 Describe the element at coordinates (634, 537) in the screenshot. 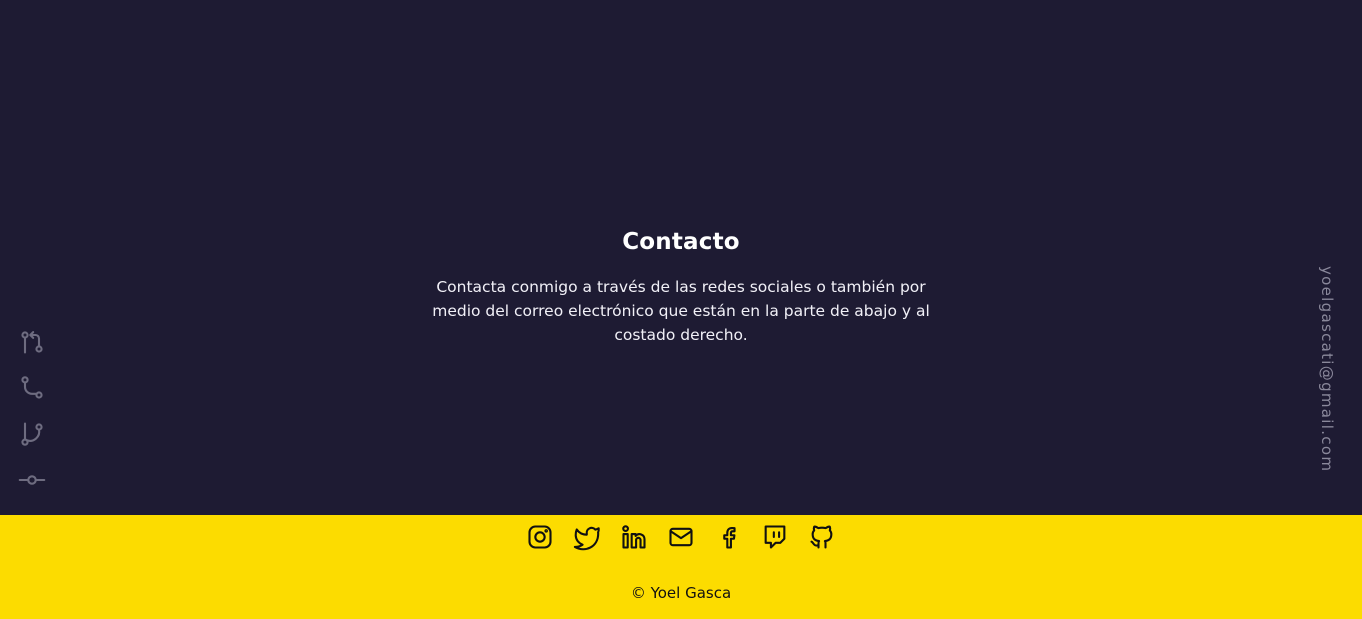

I see `linkedin-icon` at that location.